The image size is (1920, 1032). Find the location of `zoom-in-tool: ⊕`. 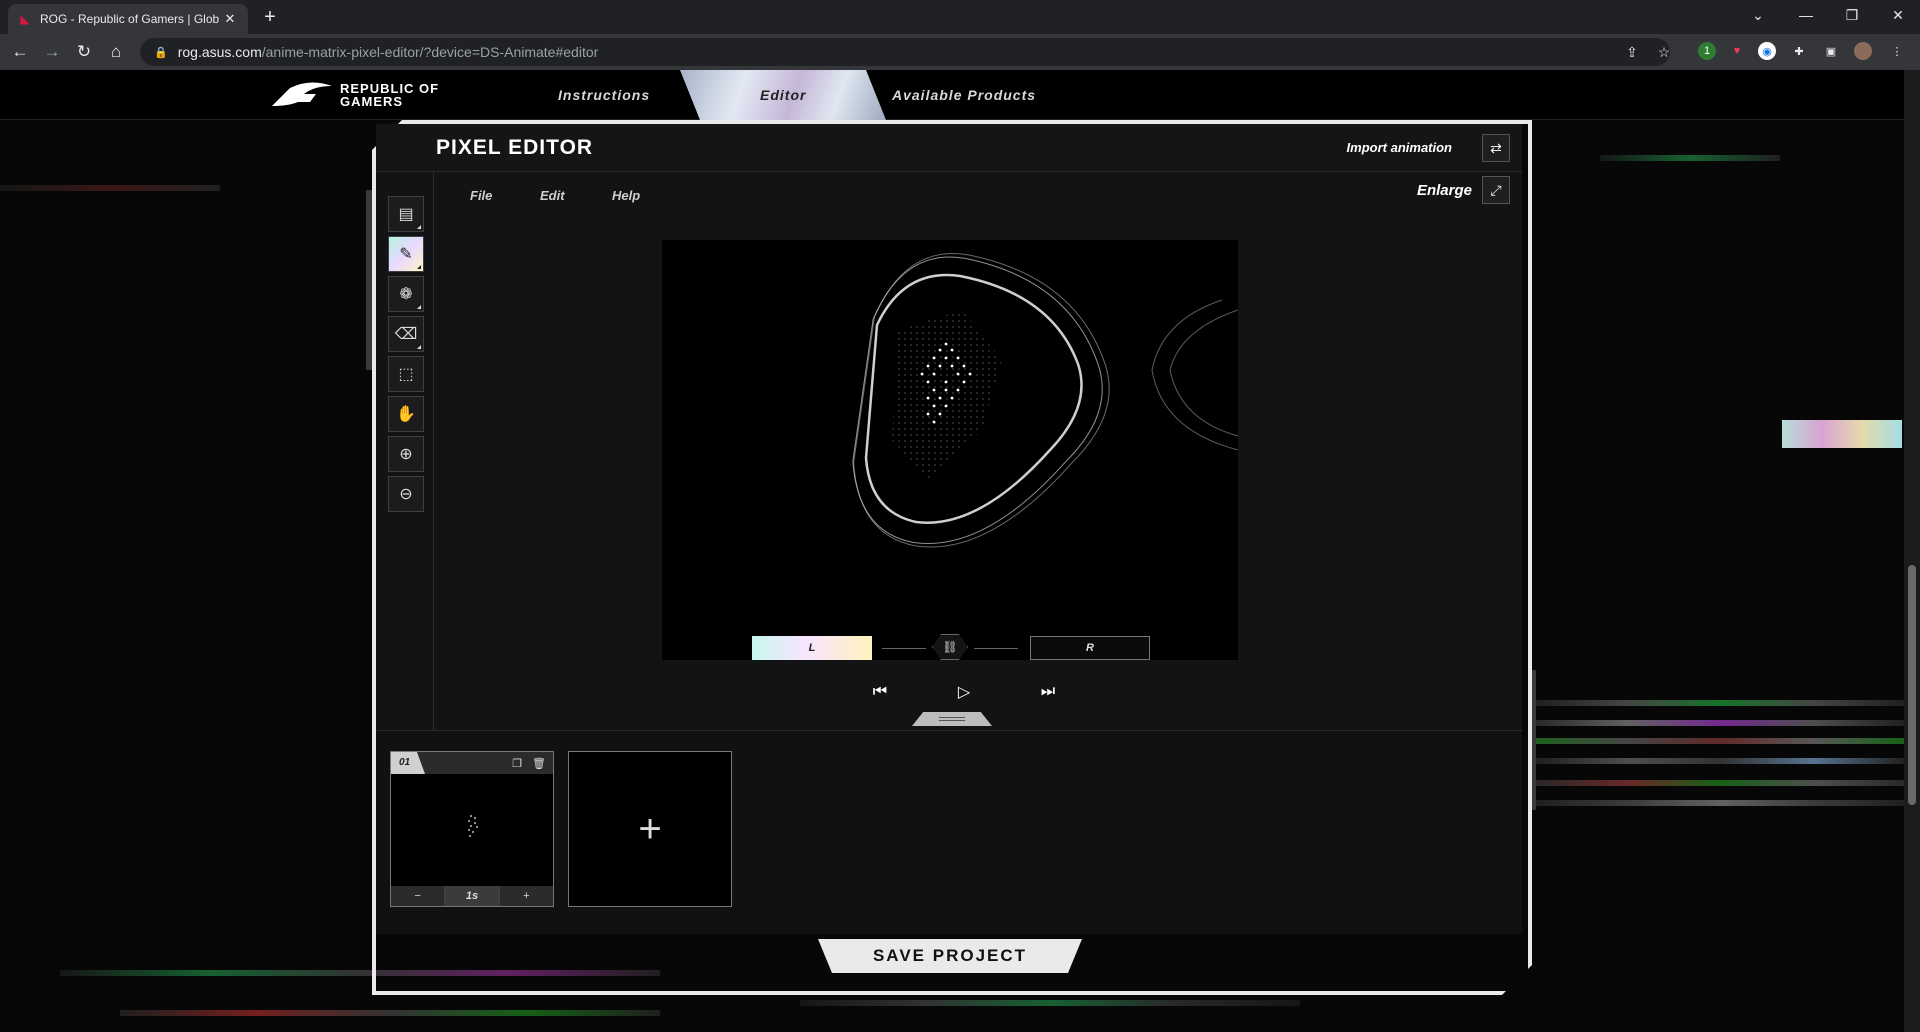

zoom-in-tool: ⊕ is located at coordinates (406, 454).